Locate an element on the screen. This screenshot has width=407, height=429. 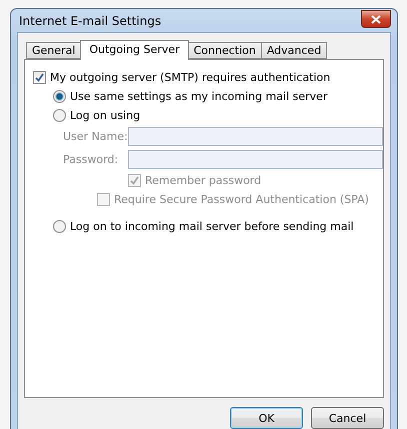
checkbox-label: Require Secure Password Authentication (SPA) is located at coordinates (241, 199).